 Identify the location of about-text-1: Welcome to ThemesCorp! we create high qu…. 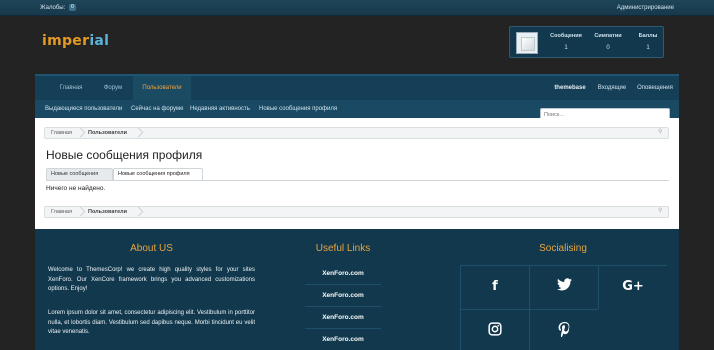
(151, 279).